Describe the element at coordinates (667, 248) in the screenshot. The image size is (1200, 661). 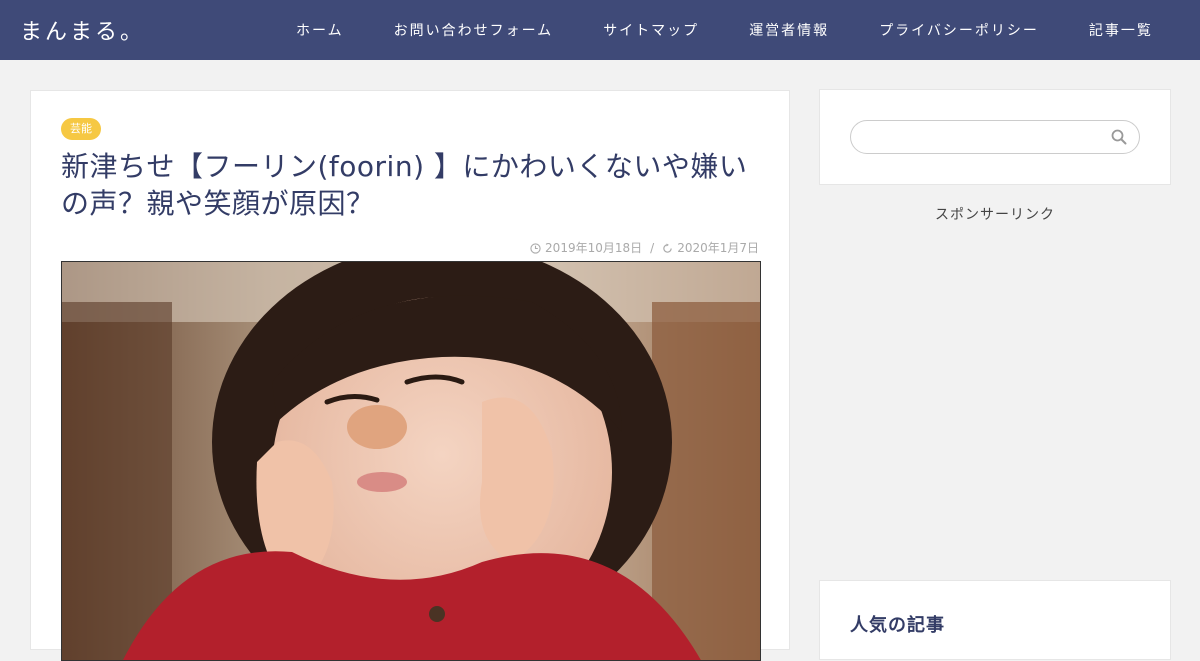
I see `refresh-icon` at that location.